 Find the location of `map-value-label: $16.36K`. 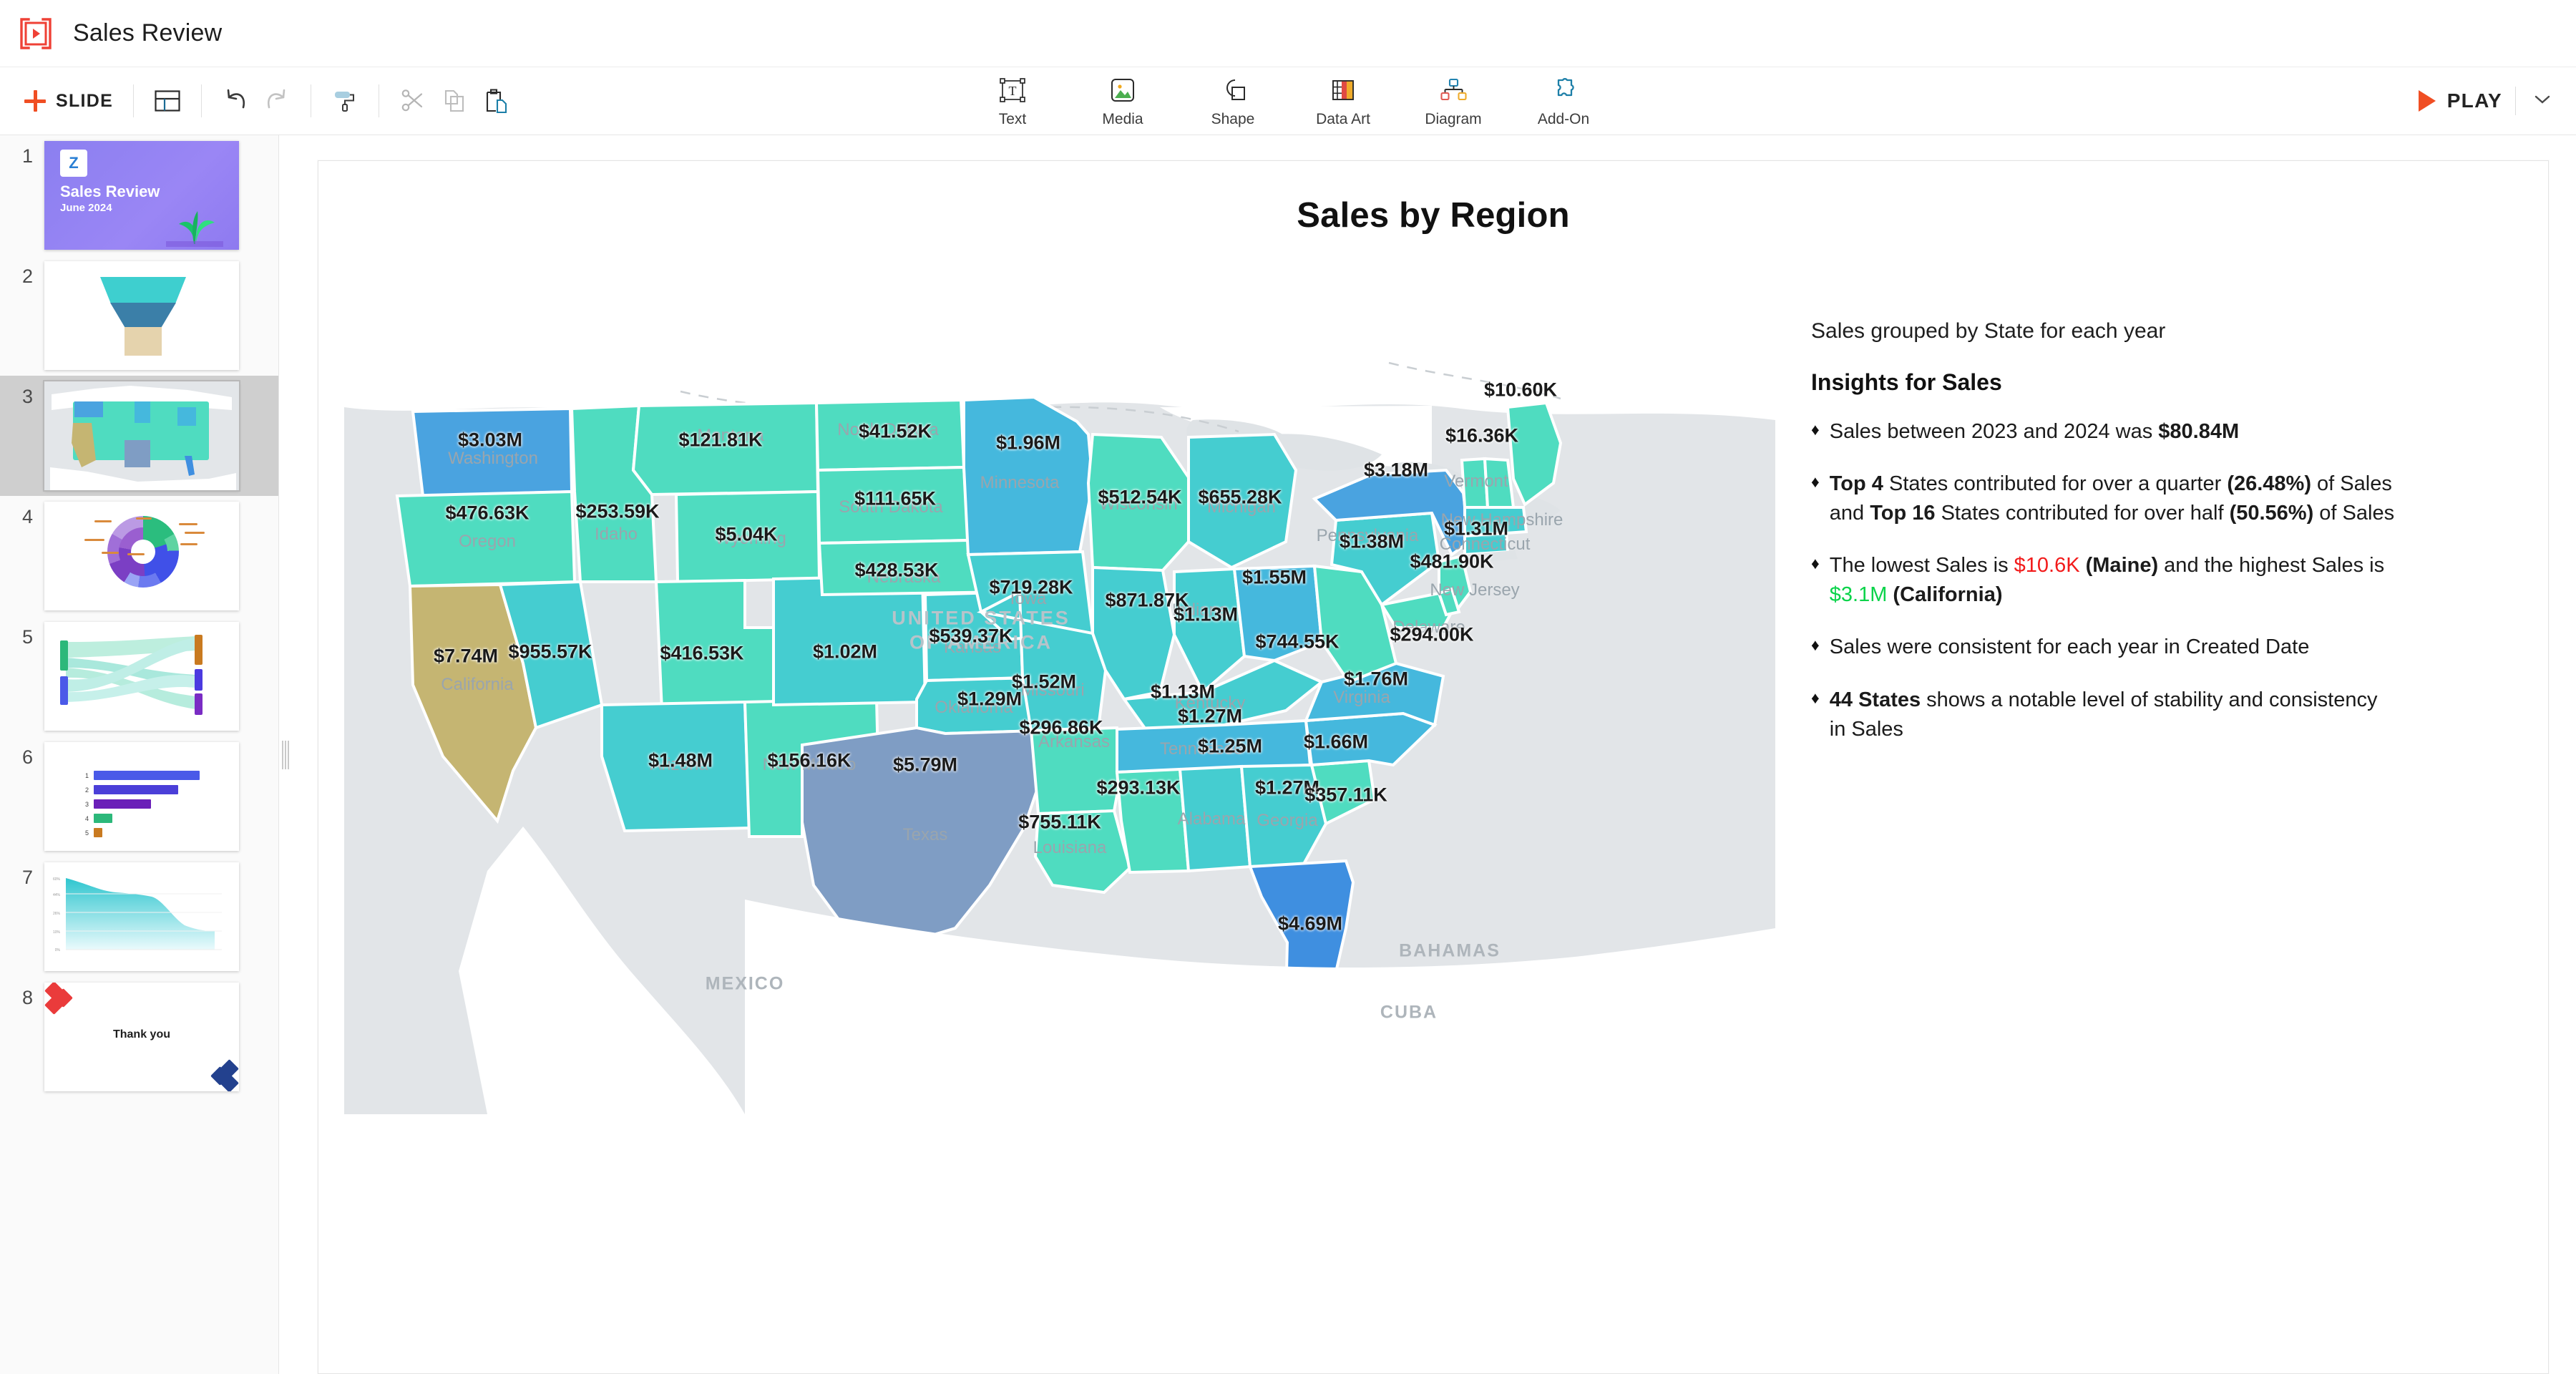

map-value-label: $16.36K is located at coordinates (1482, 435).